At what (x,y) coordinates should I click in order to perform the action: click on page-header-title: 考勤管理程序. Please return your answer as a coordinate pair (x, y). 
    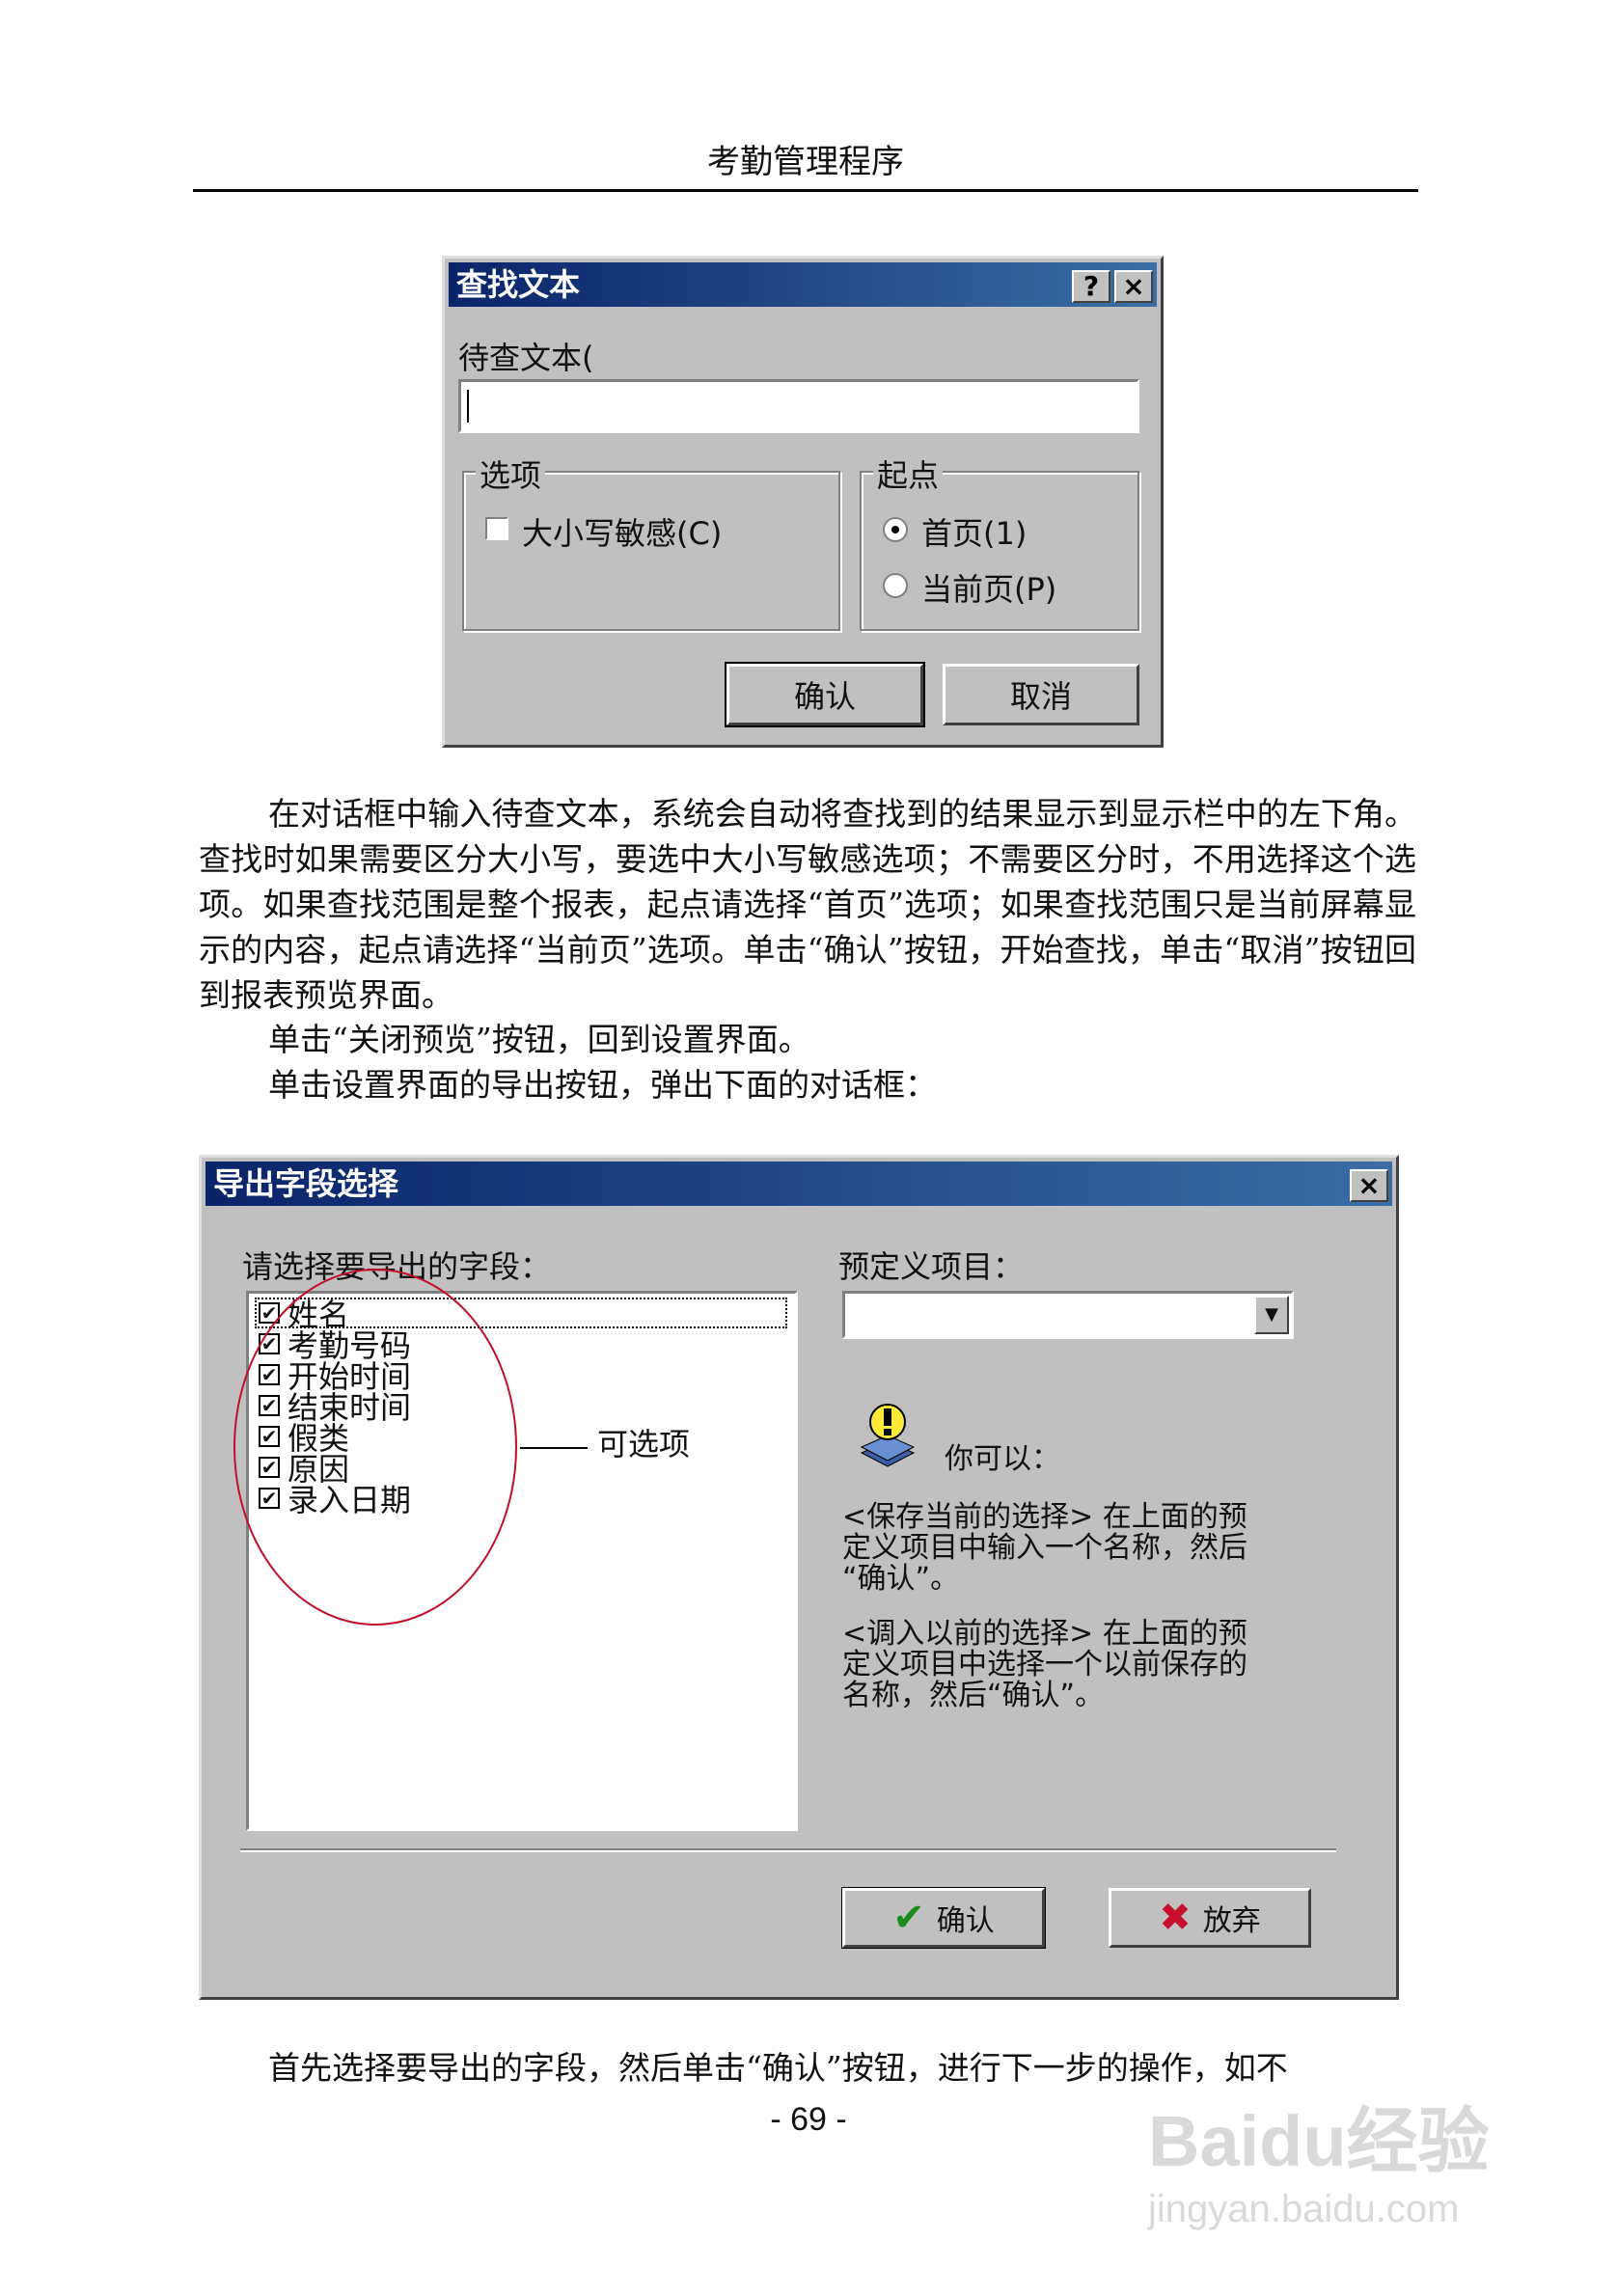
    Looking at the image, I should click on (806, 162).